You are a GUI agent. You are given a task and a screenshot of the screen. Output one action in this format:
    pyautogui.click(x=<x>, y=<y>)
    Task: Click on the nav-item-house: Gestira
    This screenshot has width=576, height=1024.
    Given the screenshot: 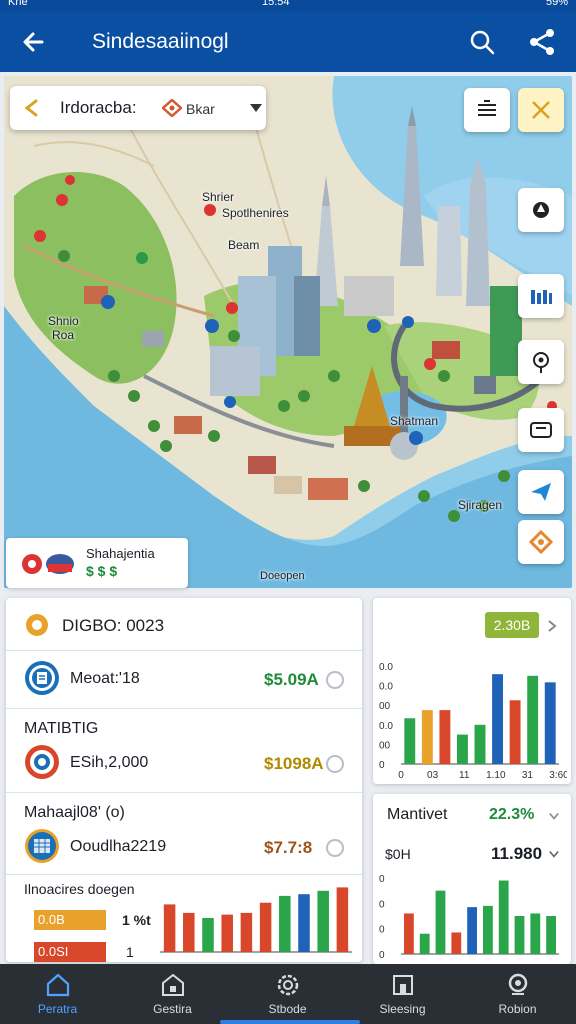 What is the action you would take?
    pyautogui.click(x=172, y=994)
    